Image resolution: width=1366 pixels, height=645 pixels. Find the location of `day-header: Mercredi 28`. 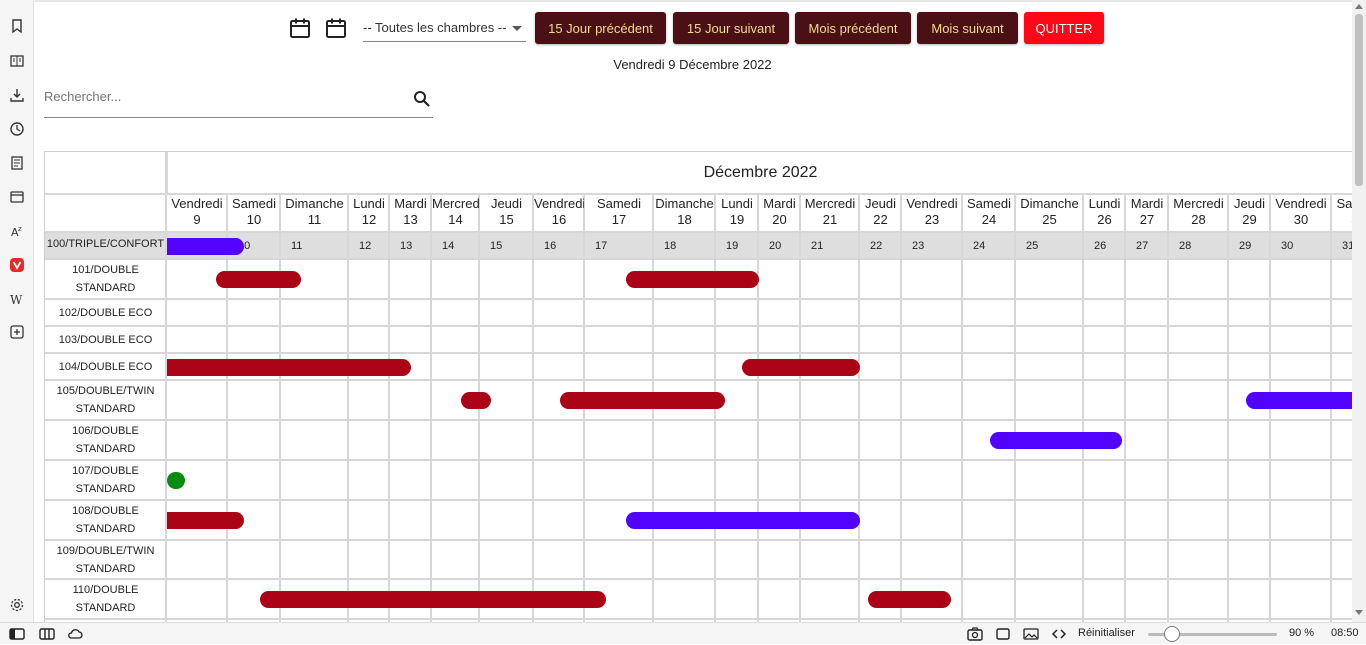

day-header: Mercredi 28 is located at coordinates (1198, 214).